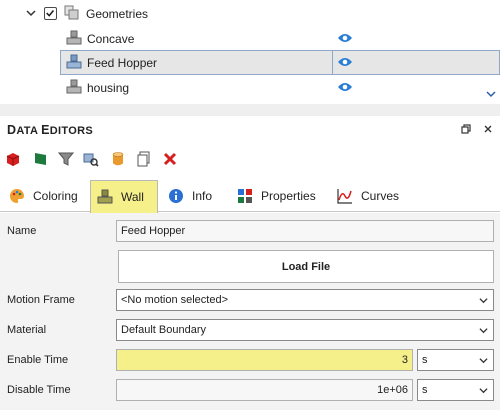  What do you see at coordinates (117, 14) in the screenshot?
I see `tree-label-geometries: Geometries` at bounding box center [117, 14].